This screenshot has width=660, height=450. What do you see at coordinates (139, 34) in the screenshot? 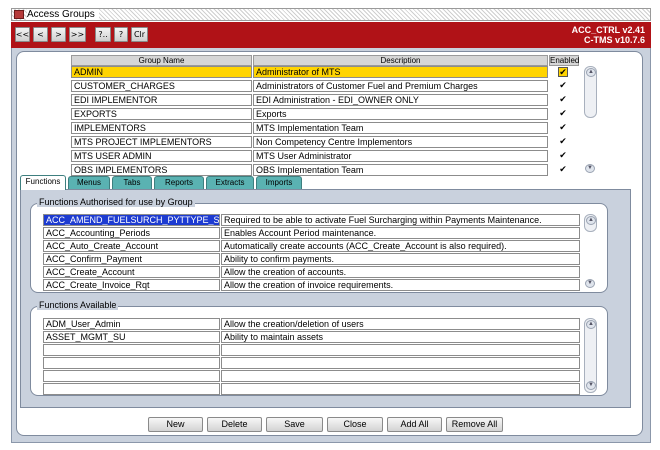
I see `clear-button: Clr` at bounding box center [139, 34].